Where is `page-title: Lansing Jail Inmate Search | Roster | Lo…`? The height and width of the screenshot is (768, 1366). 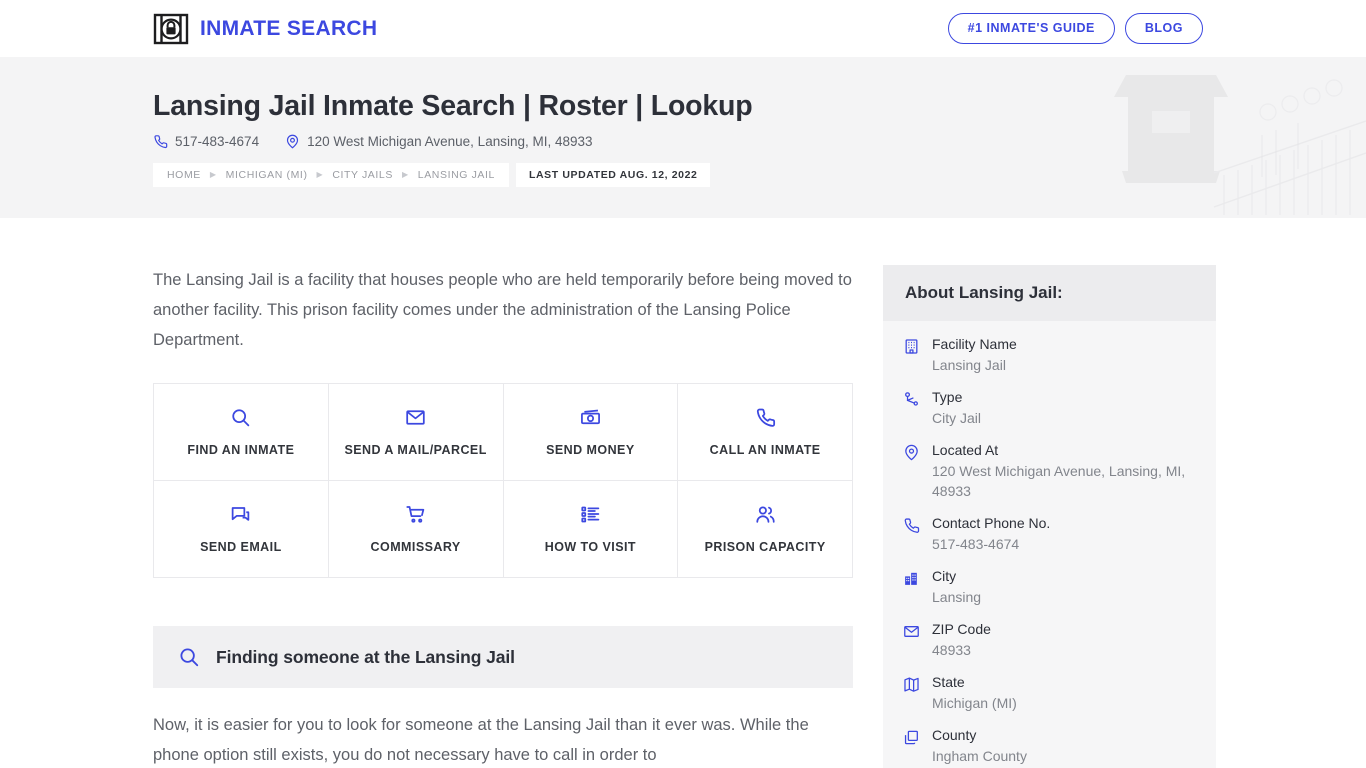
page-title: Lansing Jail Inmate Search | Roster | Lo… is located at coordinates (453, 106).